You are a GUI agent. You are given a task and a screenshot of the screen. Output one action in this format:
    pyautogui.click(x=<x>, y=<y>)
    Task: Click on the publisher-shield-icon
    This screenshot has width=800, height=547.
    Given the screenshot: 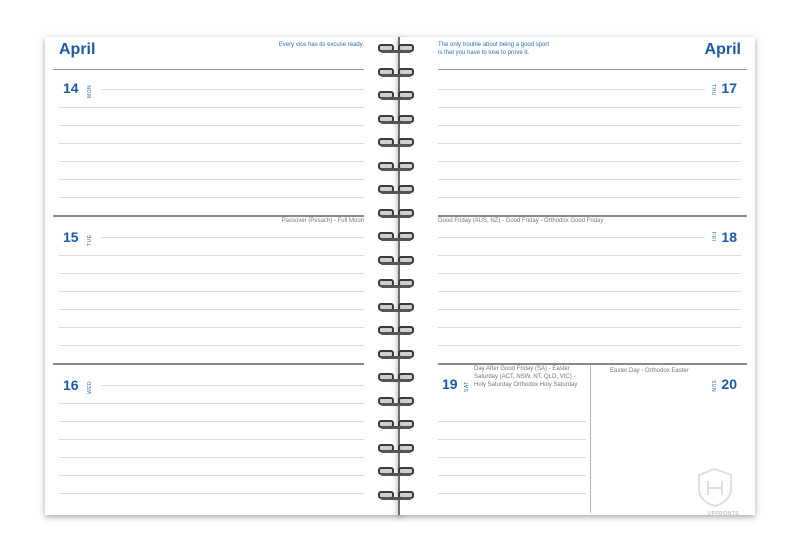 What is the action you would take?
    pyautogui.click(x=715, y=487)
    